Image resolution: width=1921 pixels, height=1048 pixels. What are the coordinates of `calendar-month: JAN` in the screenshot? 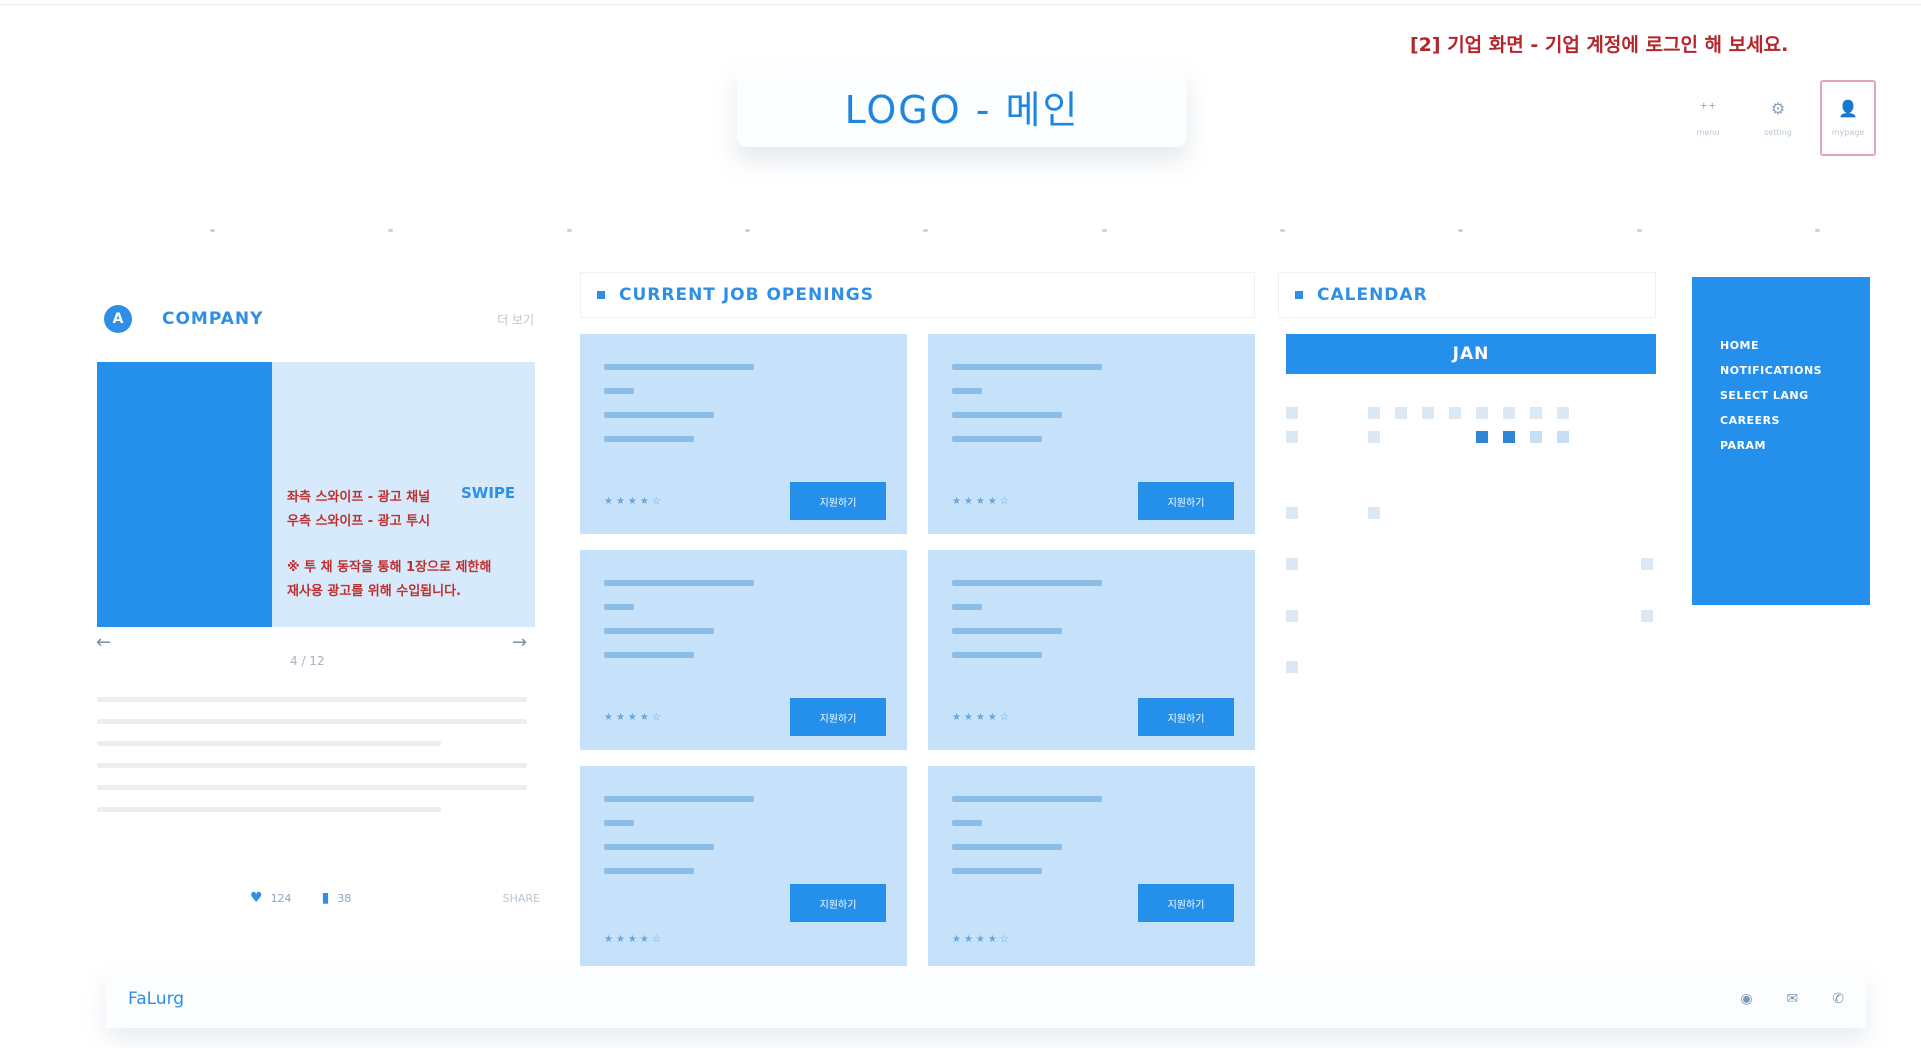 It's located at (1471, 354).